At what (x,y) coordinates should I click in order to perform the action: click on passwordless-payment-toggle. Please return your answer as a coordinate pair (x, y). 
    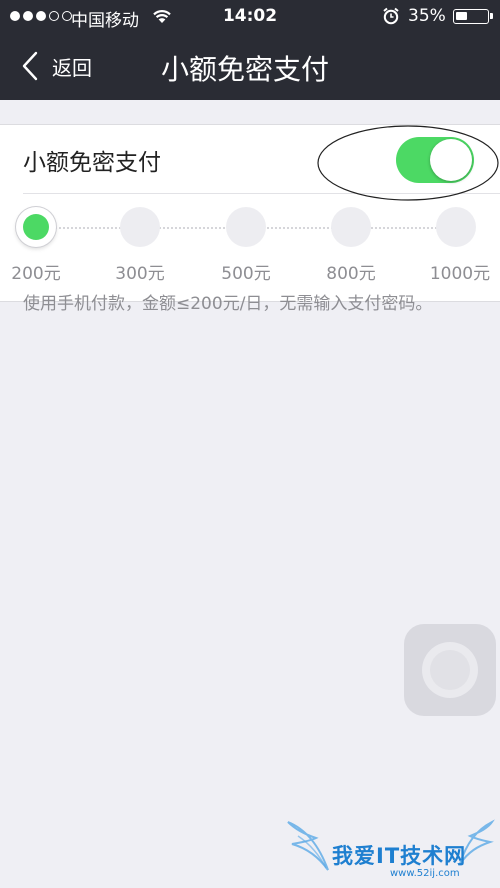
    Looking at the image, I should click on (435, 160).